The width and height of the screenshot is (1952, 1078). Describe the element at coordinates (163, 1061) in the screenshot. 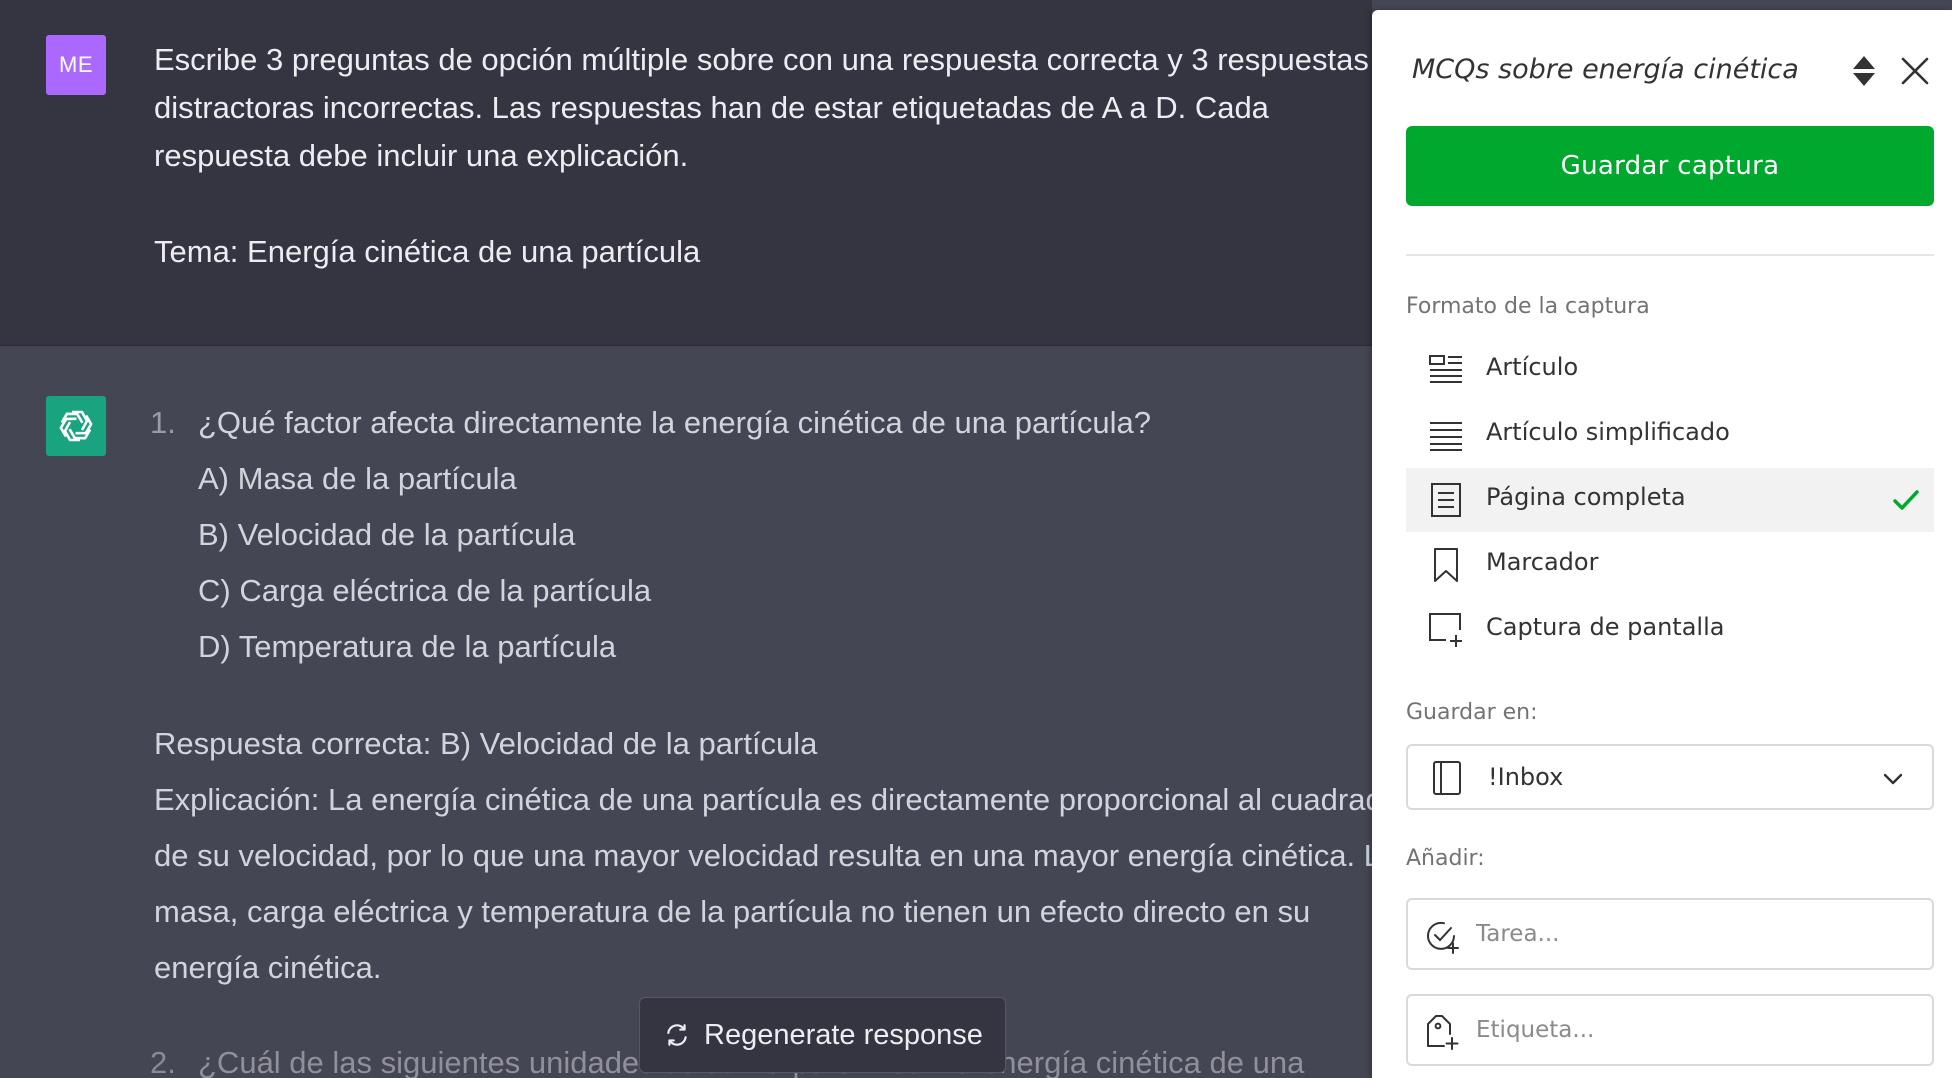

I see `question-number: 2.` at that location.